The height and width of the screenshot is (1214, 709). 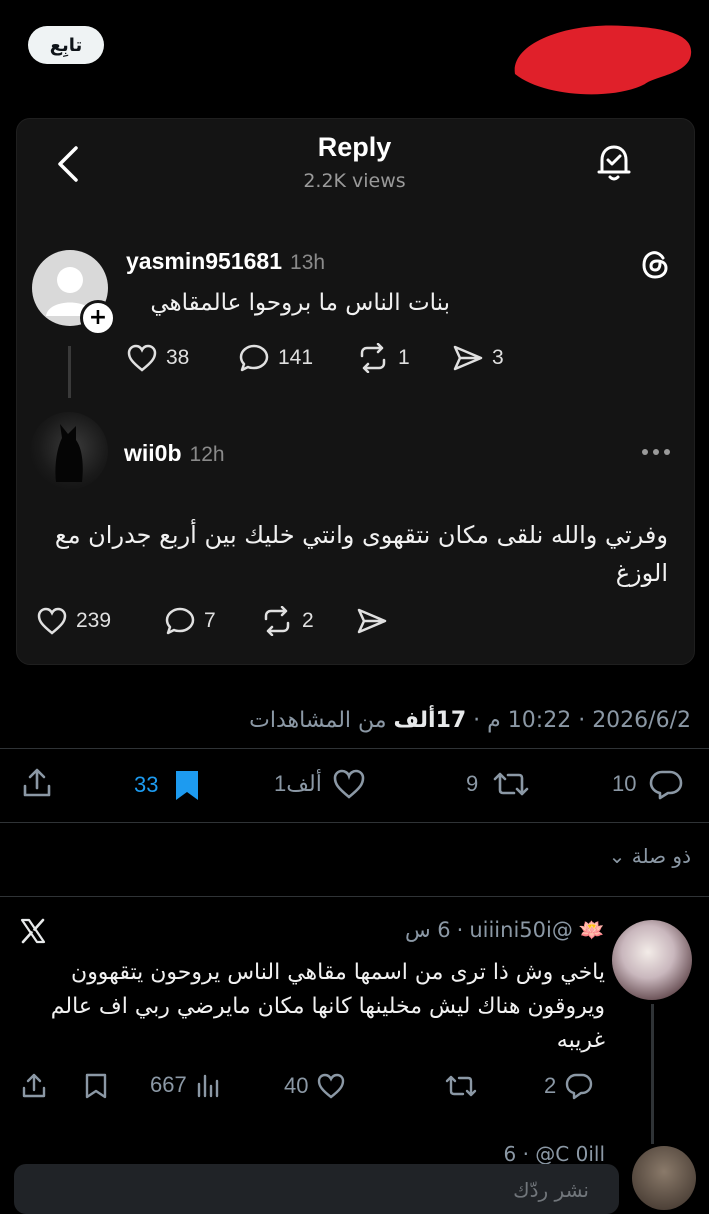 What do you see at coordinates (551, 1190) in the screenshot?
I see `compose-placeholder: نشر ردّك` at bounding box center [551, 1190].